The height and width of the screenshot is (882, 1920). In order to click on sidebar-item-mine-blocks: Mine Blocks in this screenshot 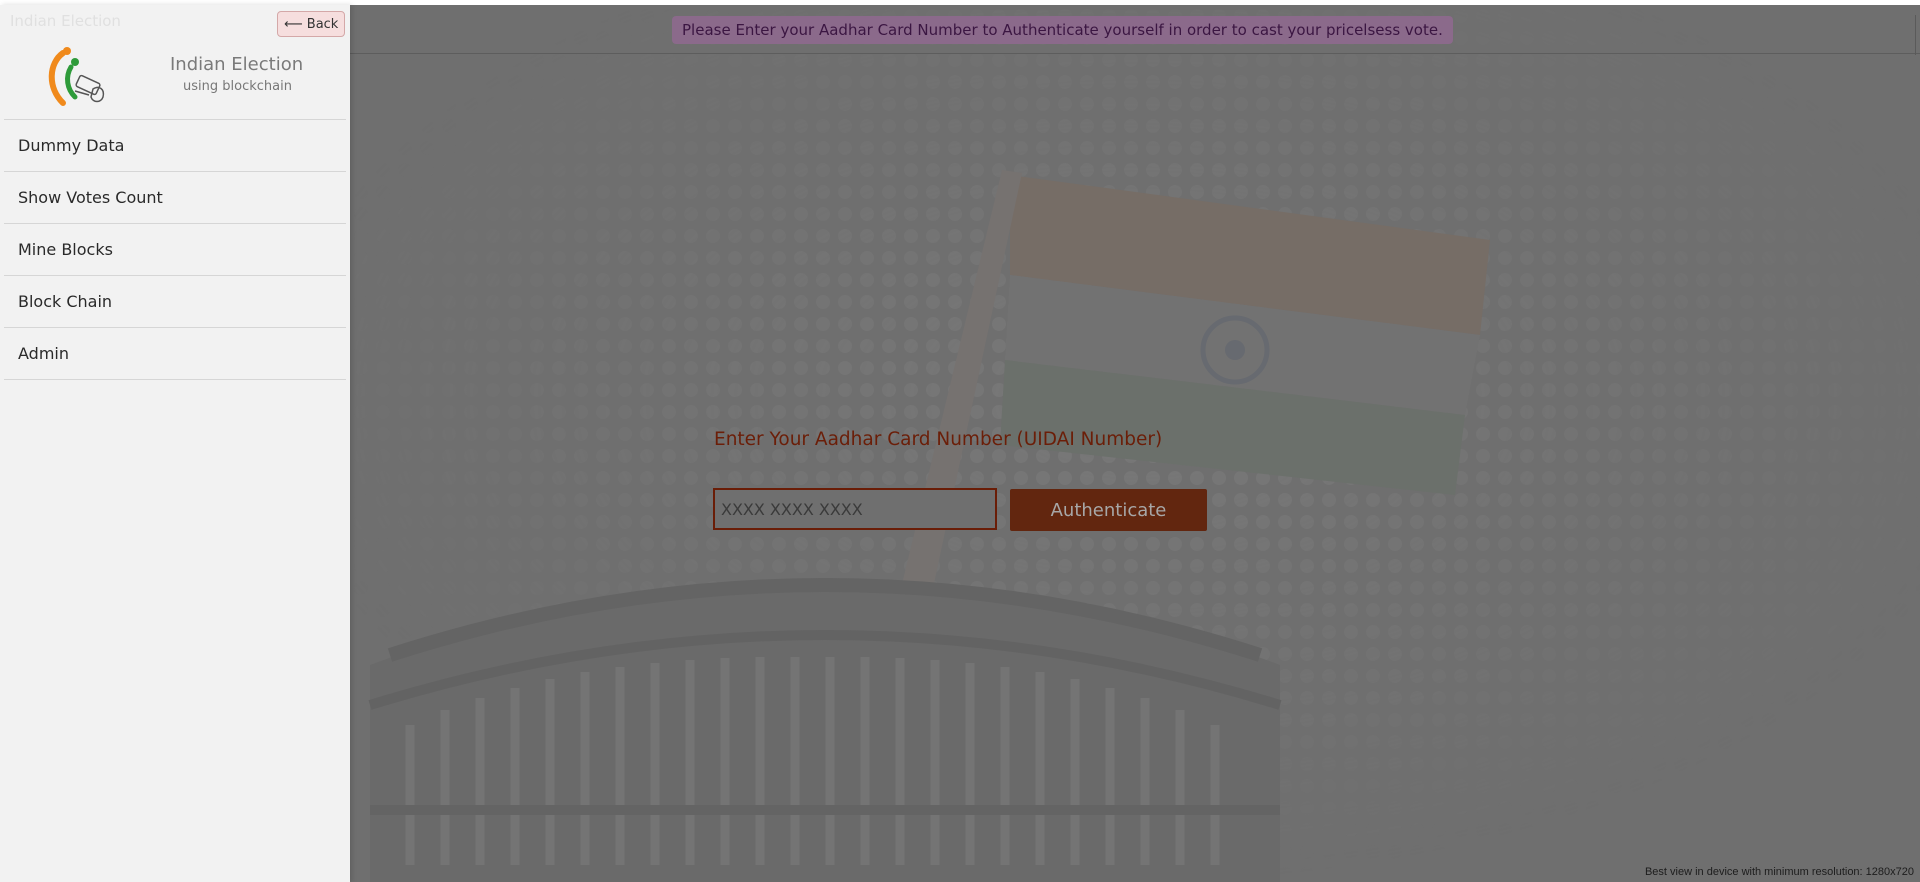, I will do `click(175, 250)`.